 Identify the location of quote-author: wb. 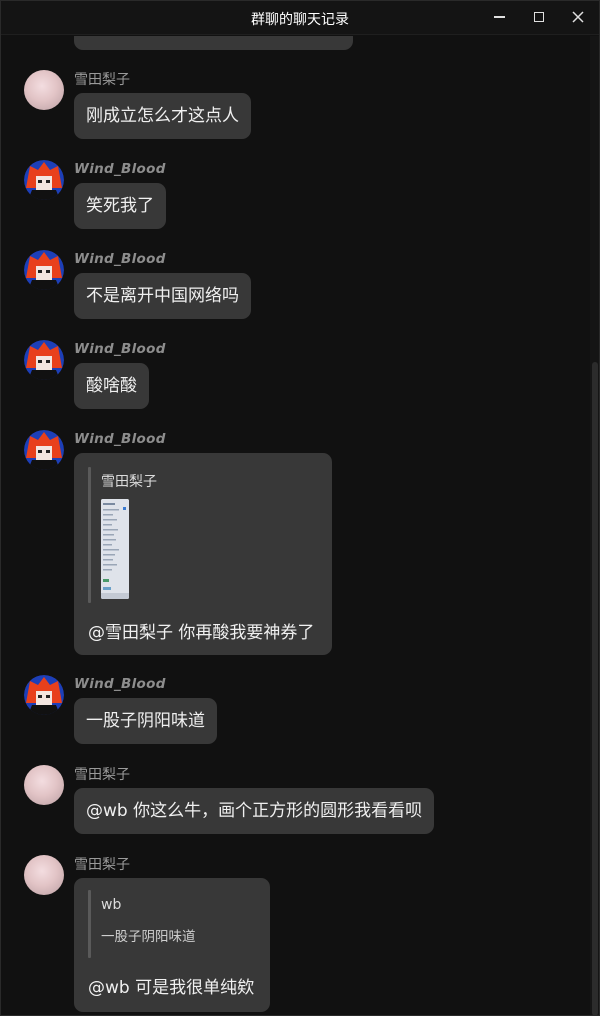
(111, 905).